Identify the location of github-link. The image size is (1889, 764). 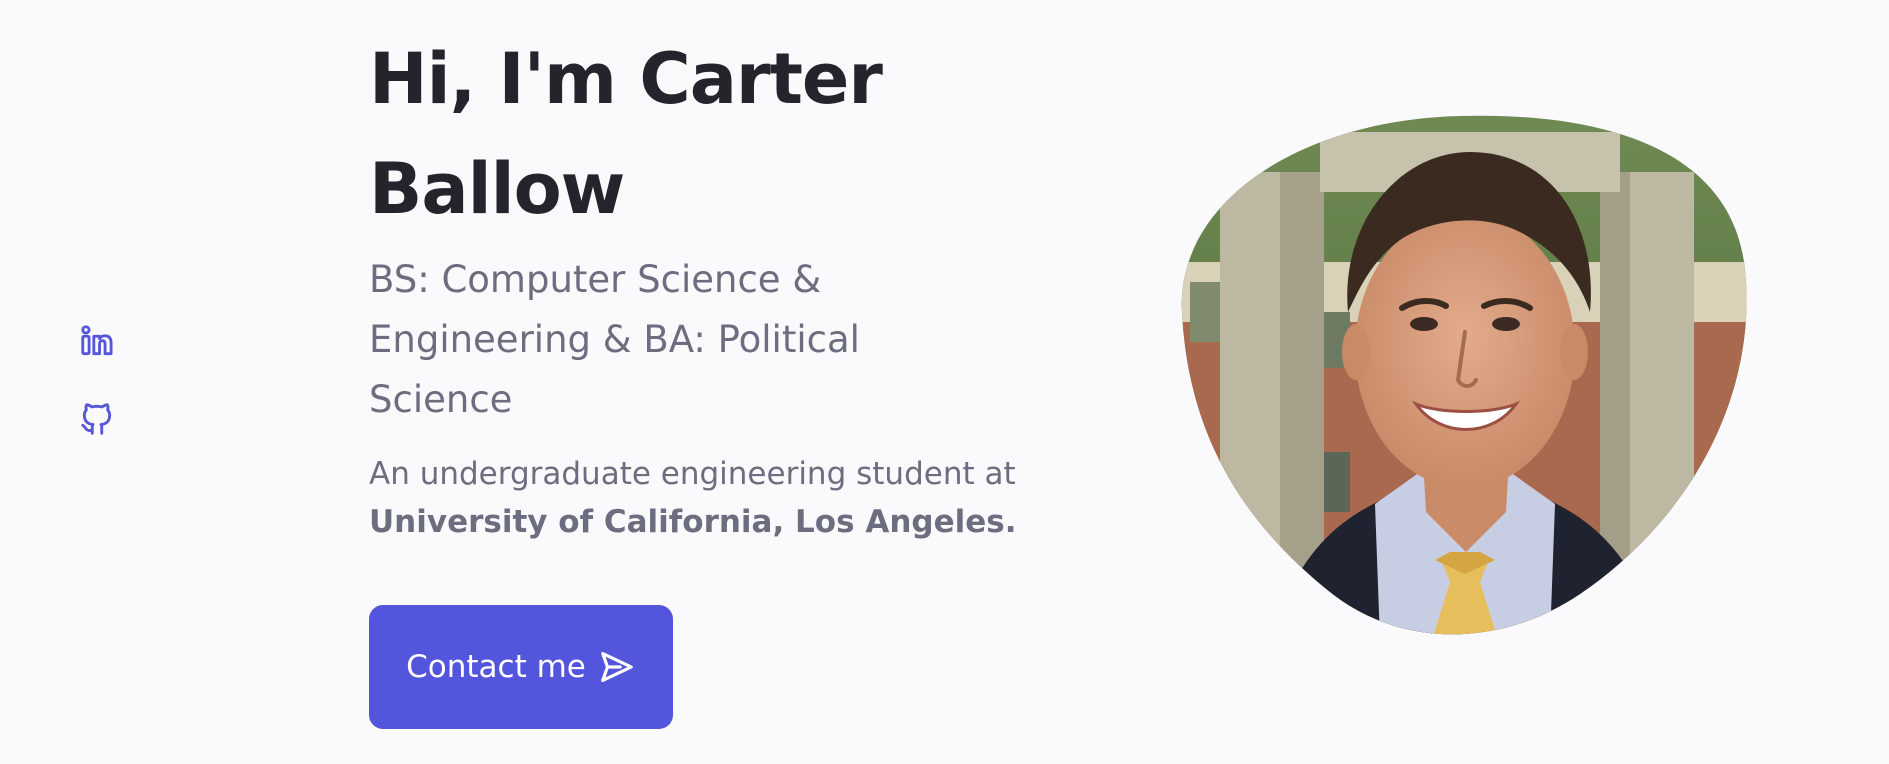
(97, 419).